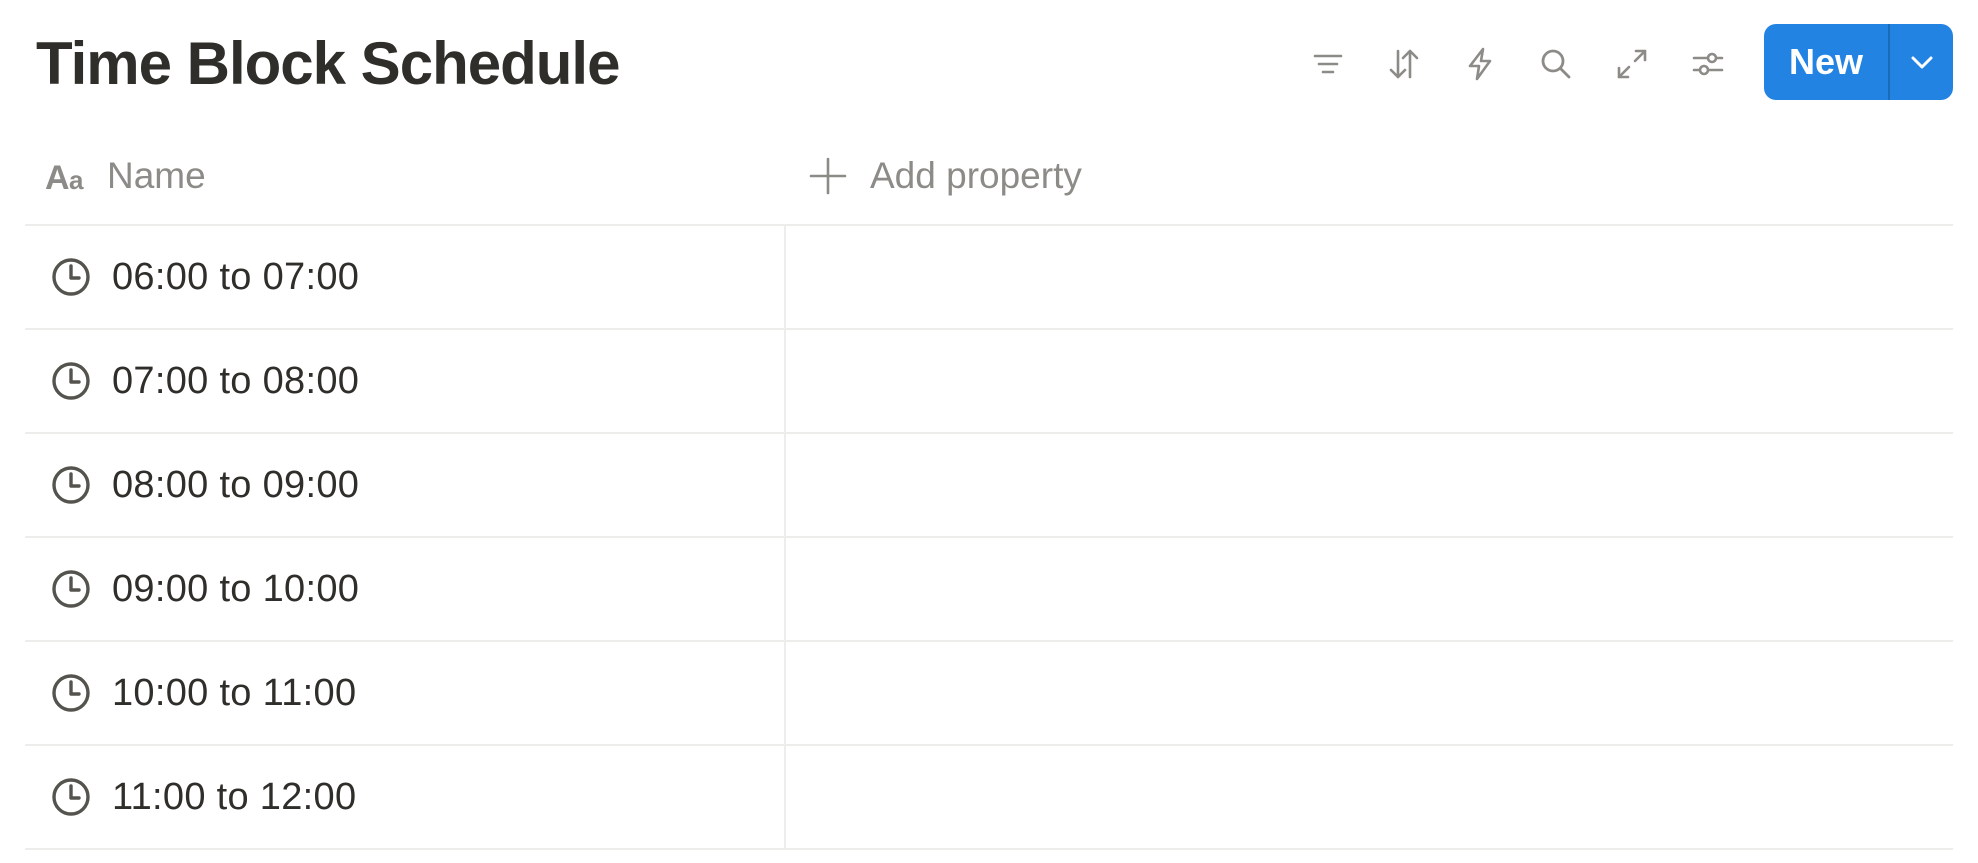 This screenshot has height=863, width=1978. What do you see at coordinates (328, 63) in the screenshot?
I see `page-title: Time Block Schedule` at bounding box center [328, 63].